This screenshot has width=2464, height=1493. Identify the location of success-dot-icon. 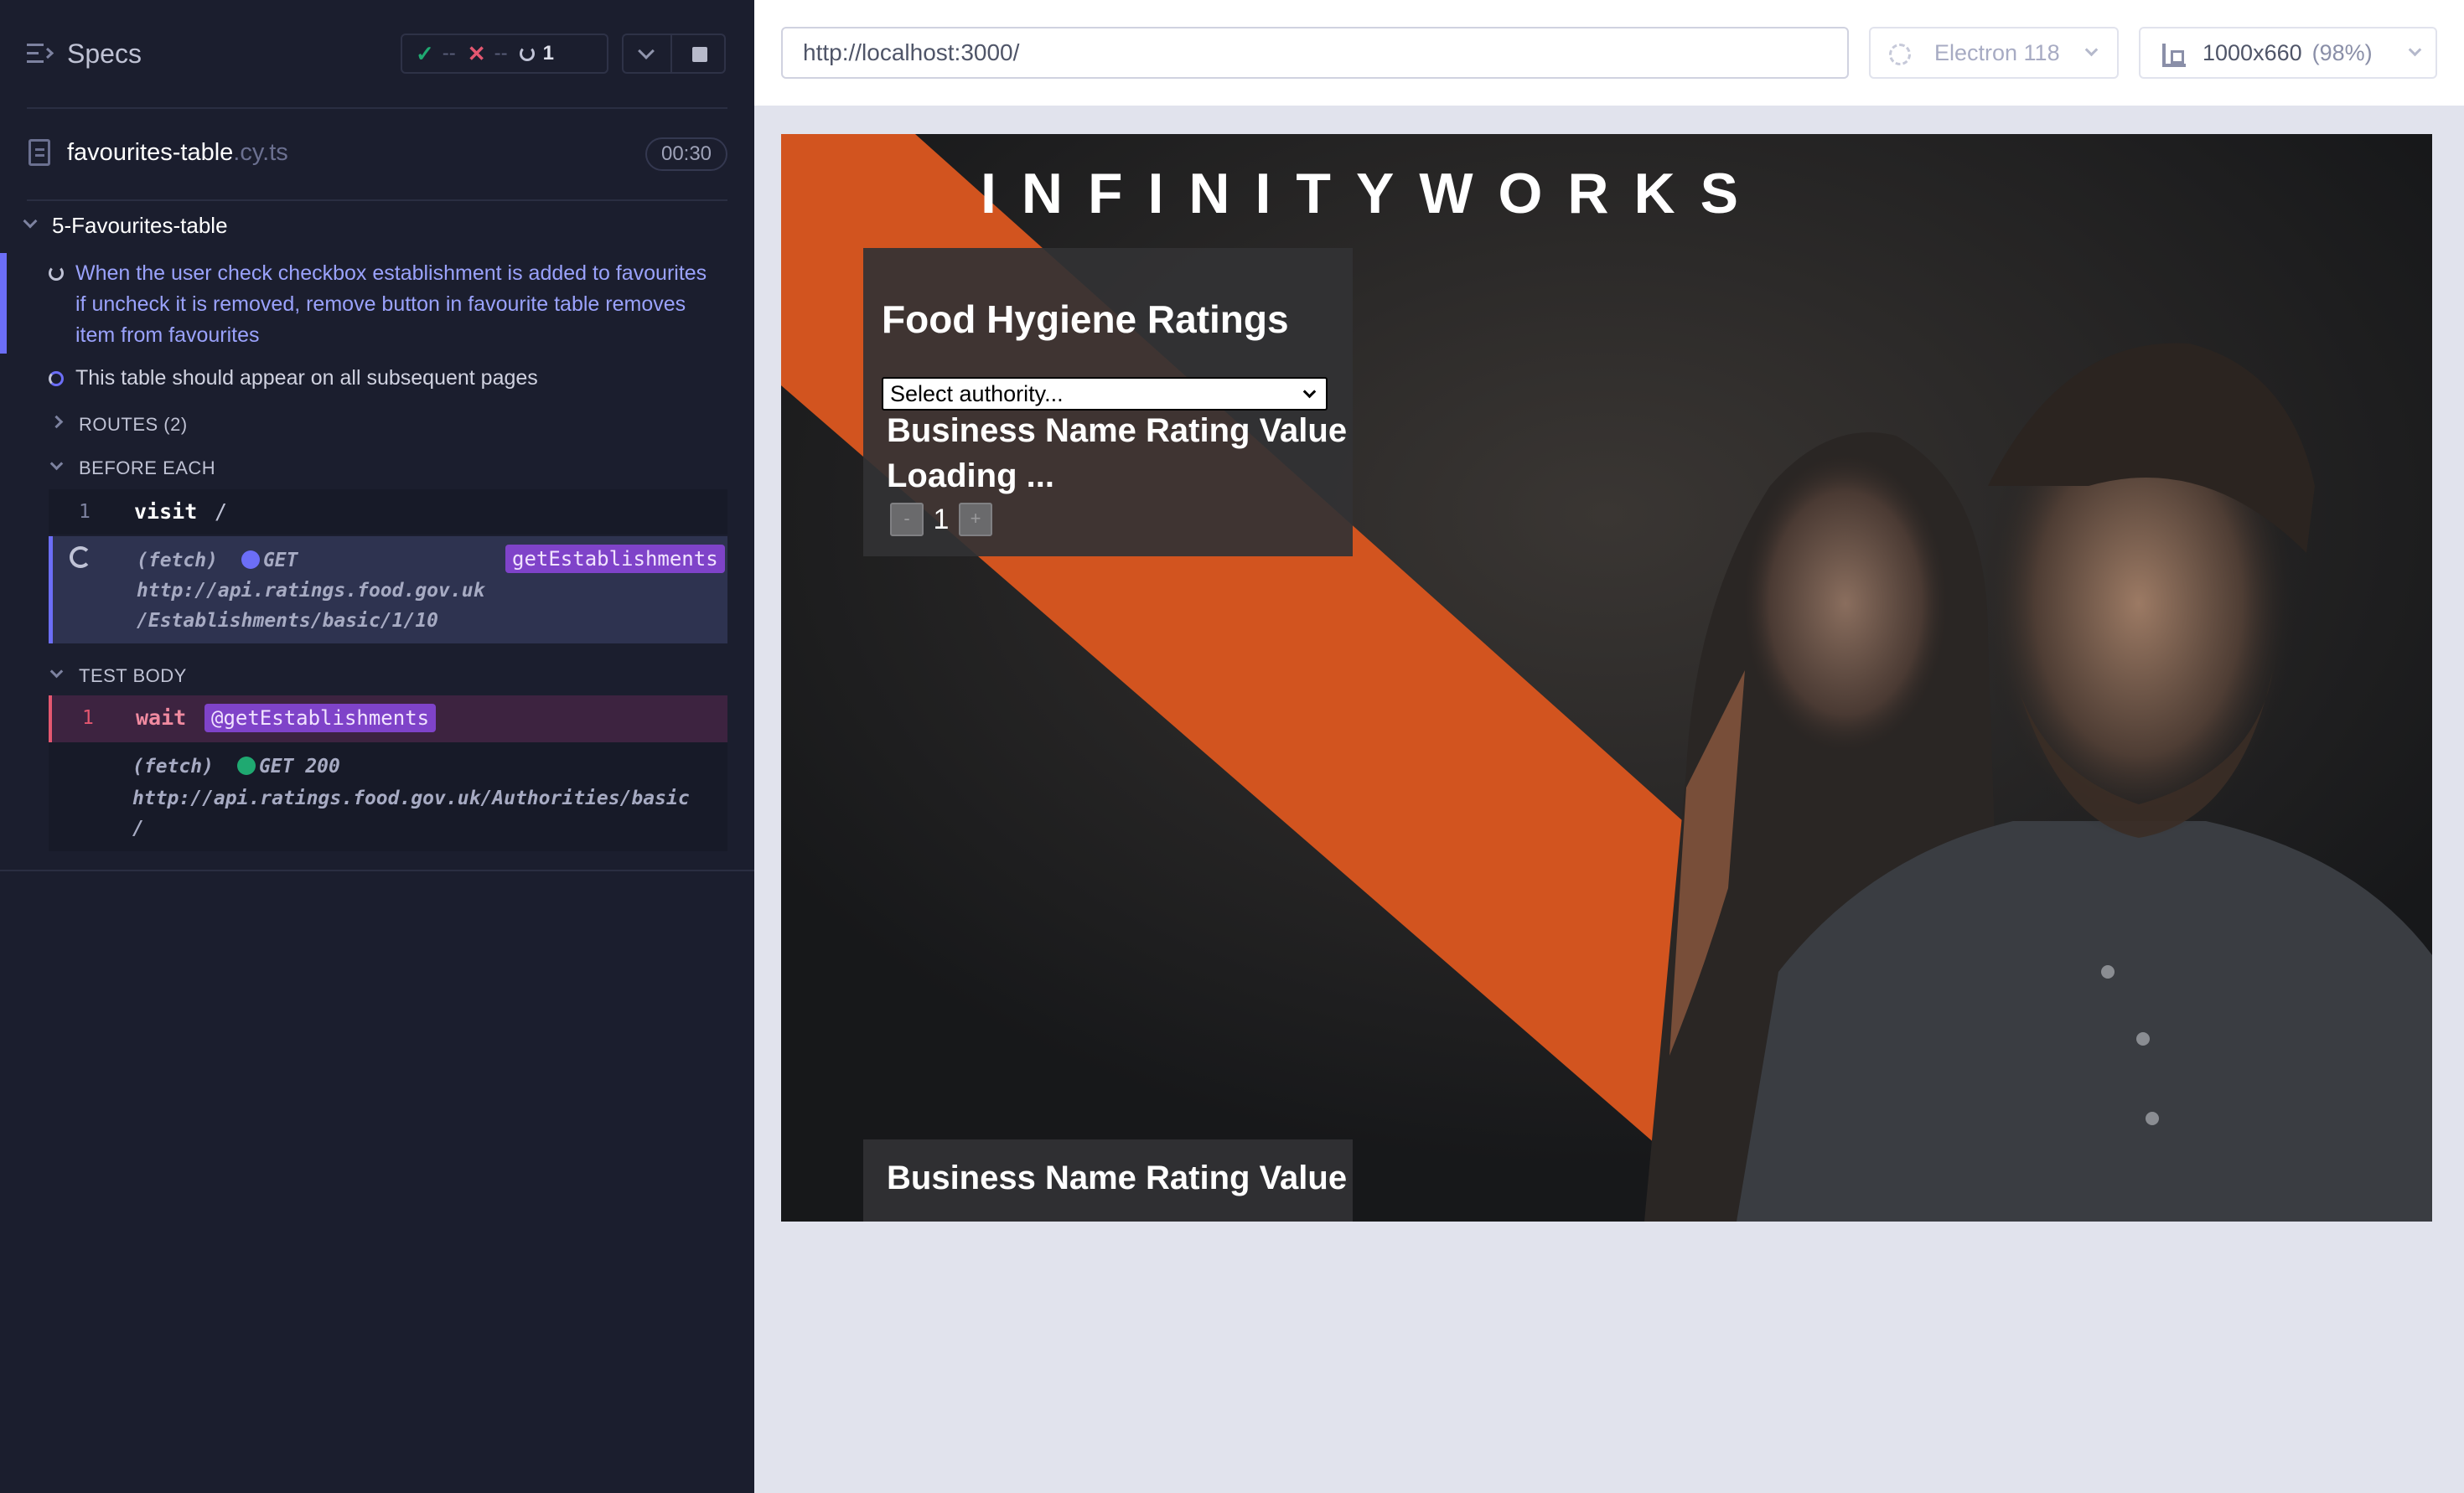
(246, 766).